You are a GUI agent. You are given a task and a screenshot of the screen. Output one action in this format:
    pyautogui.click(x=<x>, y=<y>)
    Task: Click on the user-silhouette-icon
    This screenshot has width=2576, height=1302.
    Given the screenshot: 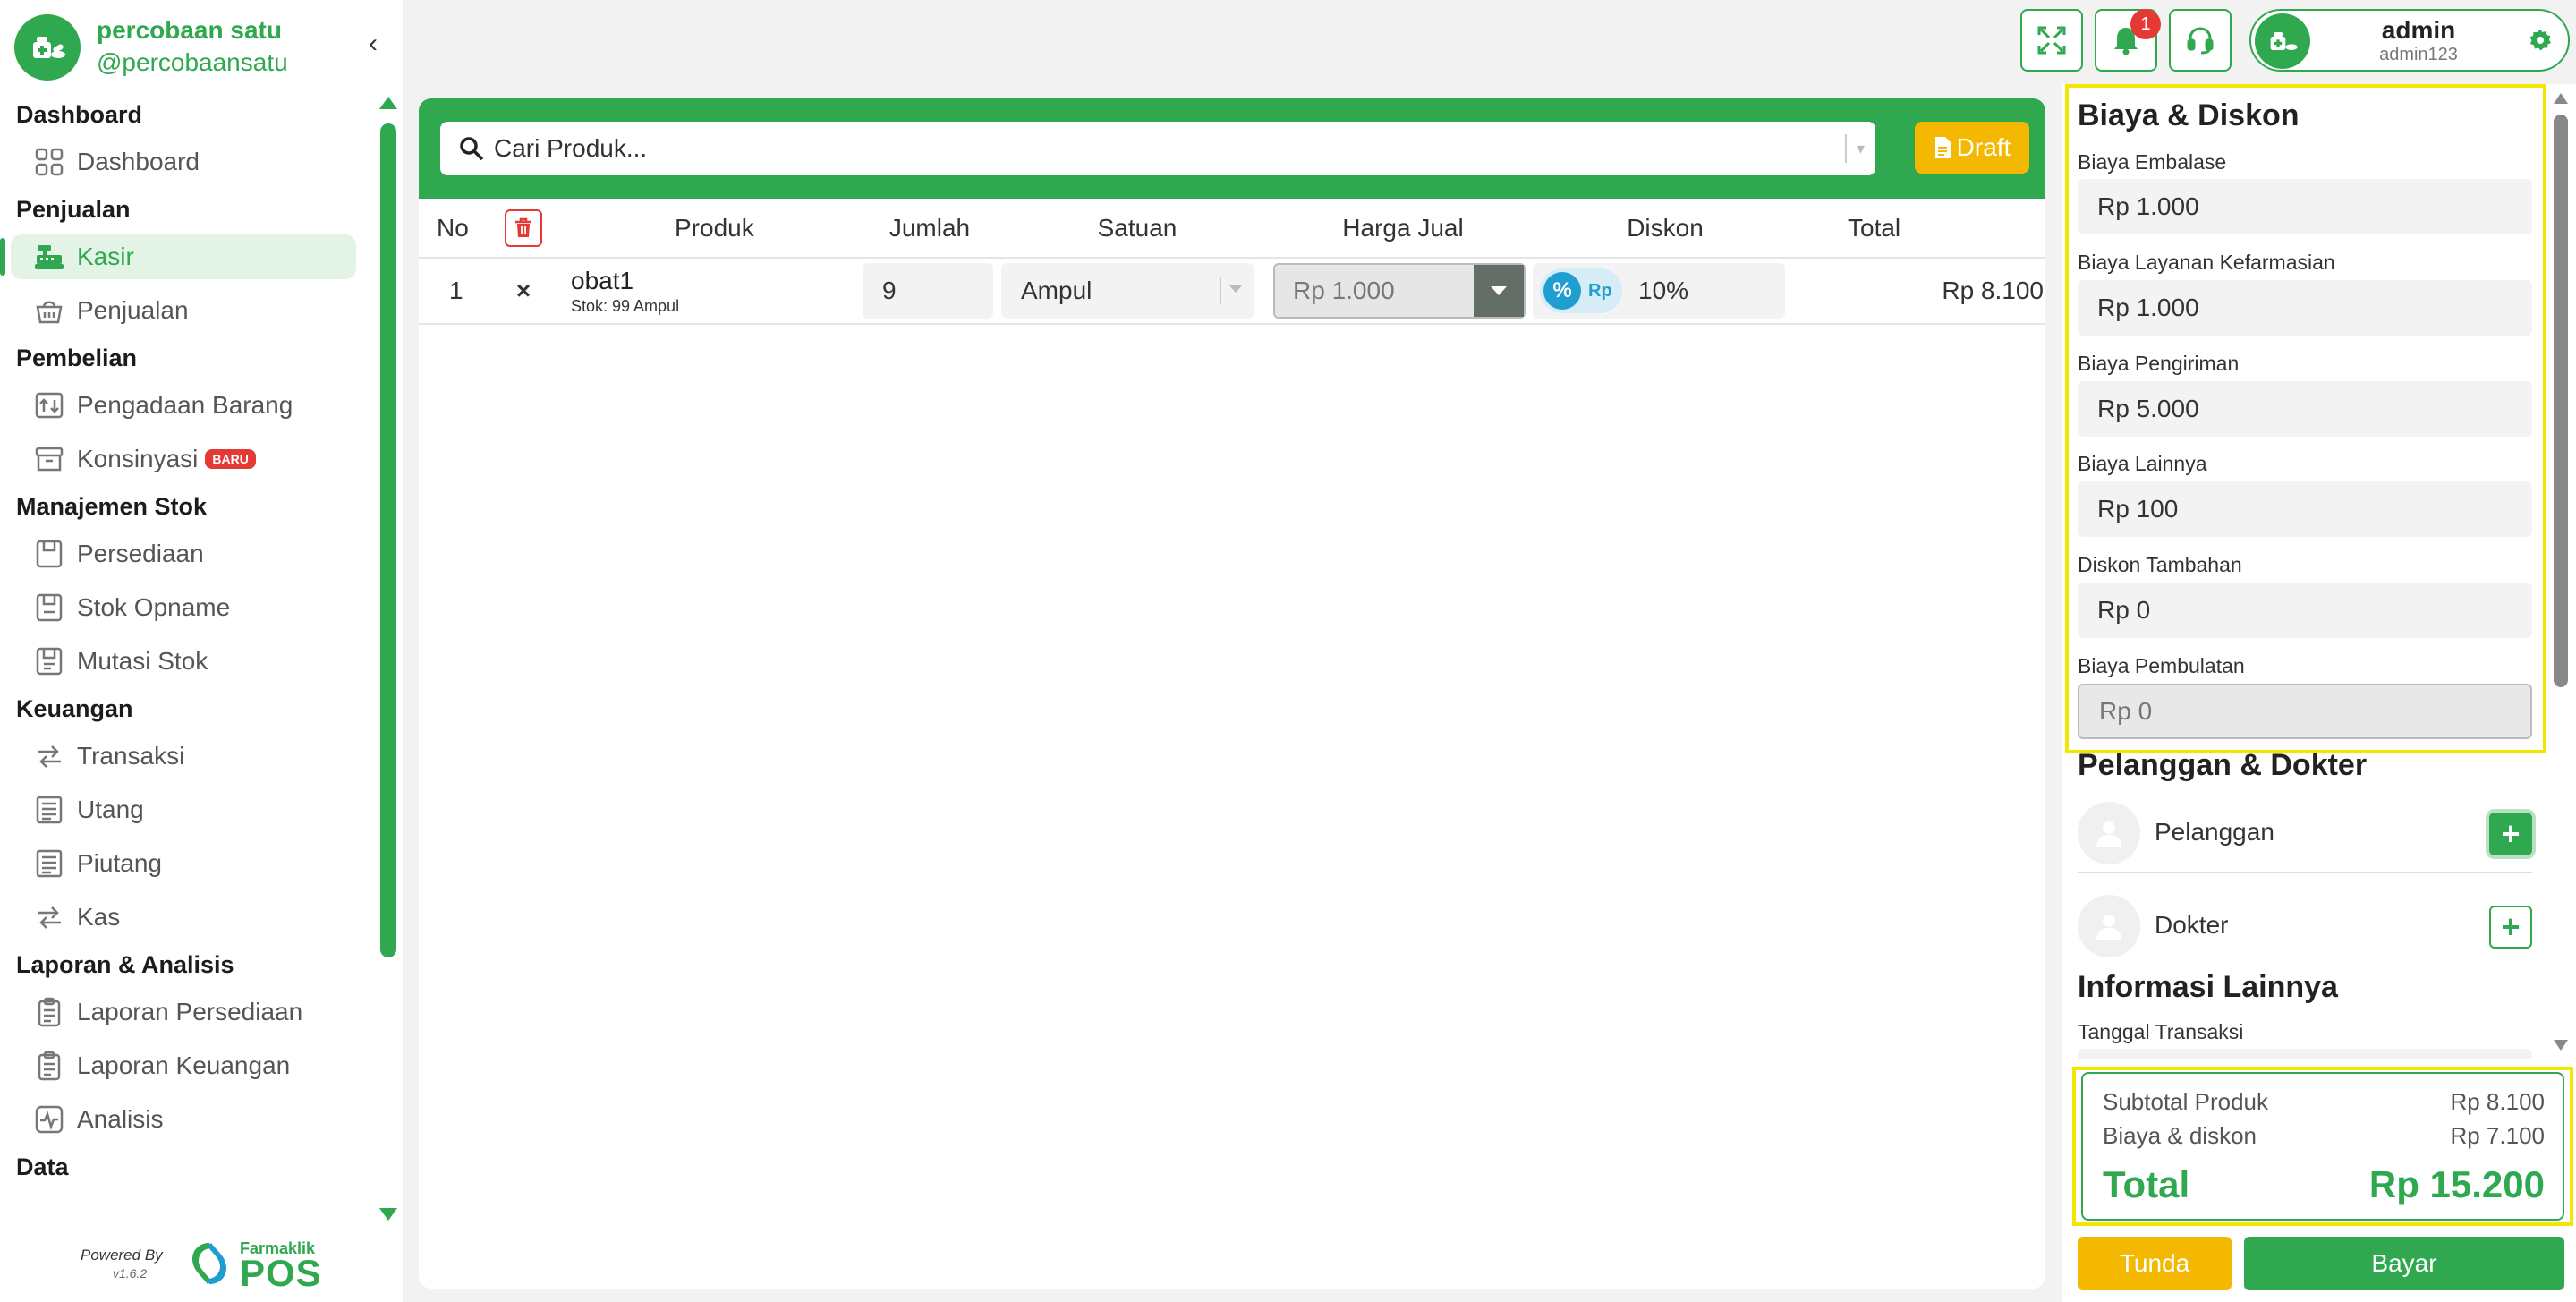 What is the action you would take?
    pyautogui.click(x=2109, y=926)
    